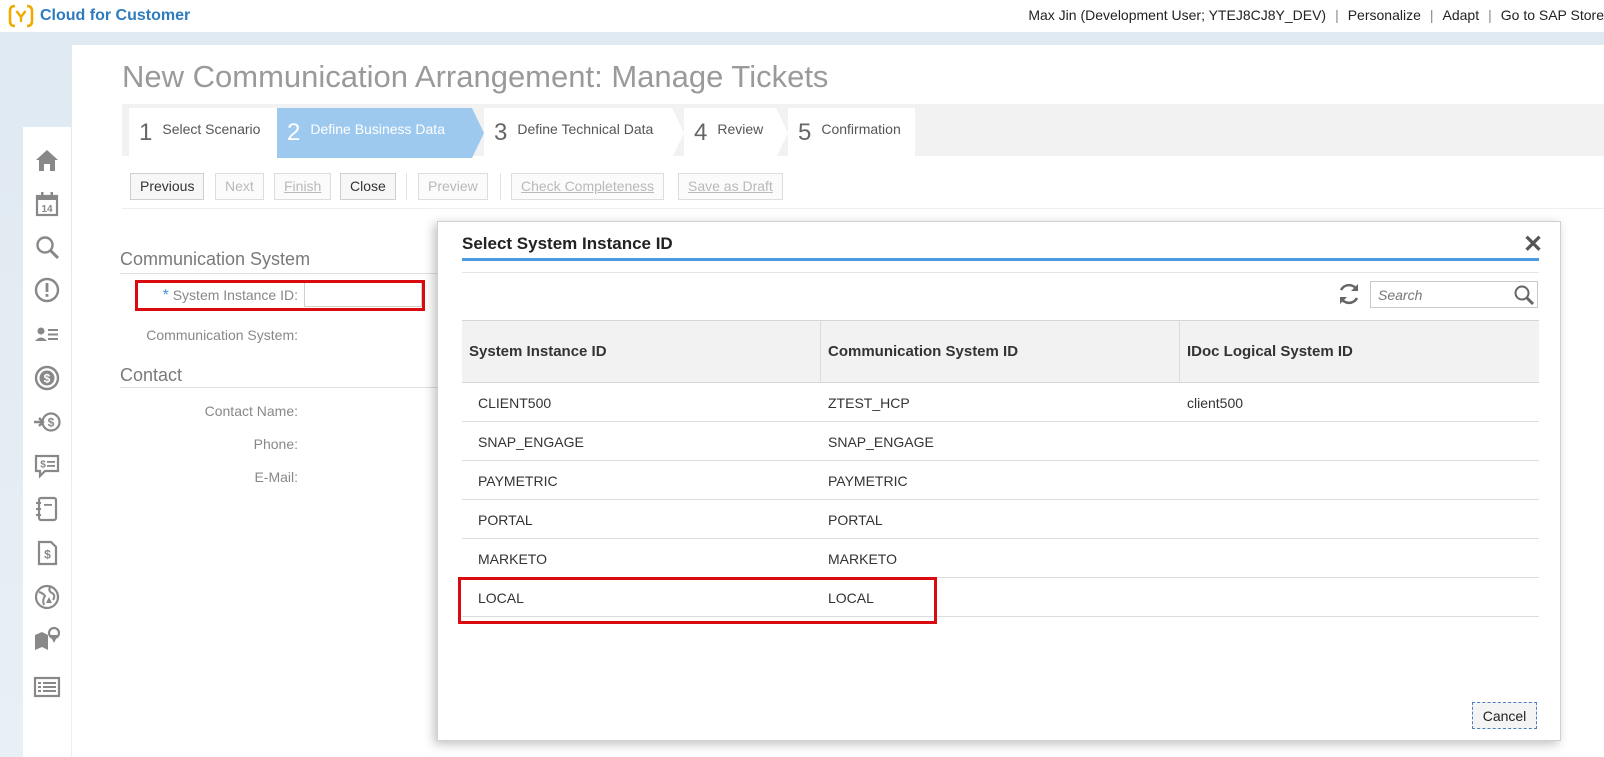  I want to click on dollar-circle-icon: $, so click(47, 378).